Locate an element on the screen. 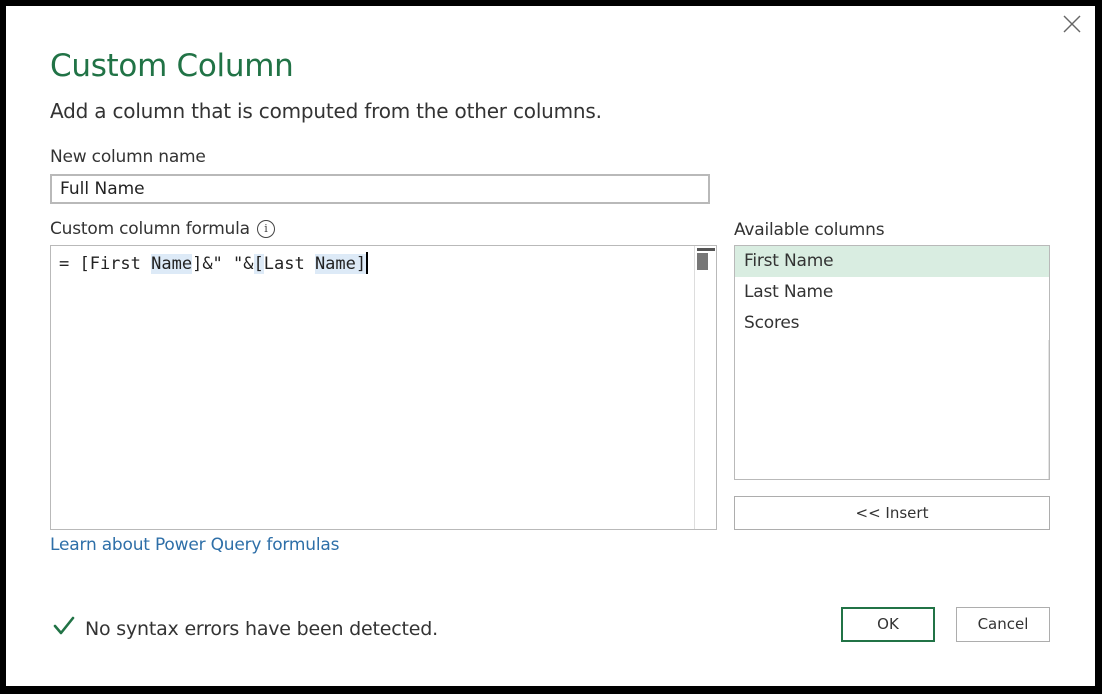 The image size is (1102, 694). formula-text: = [First Name]&" "&[Last Name] is located at coordinates (214, 263).